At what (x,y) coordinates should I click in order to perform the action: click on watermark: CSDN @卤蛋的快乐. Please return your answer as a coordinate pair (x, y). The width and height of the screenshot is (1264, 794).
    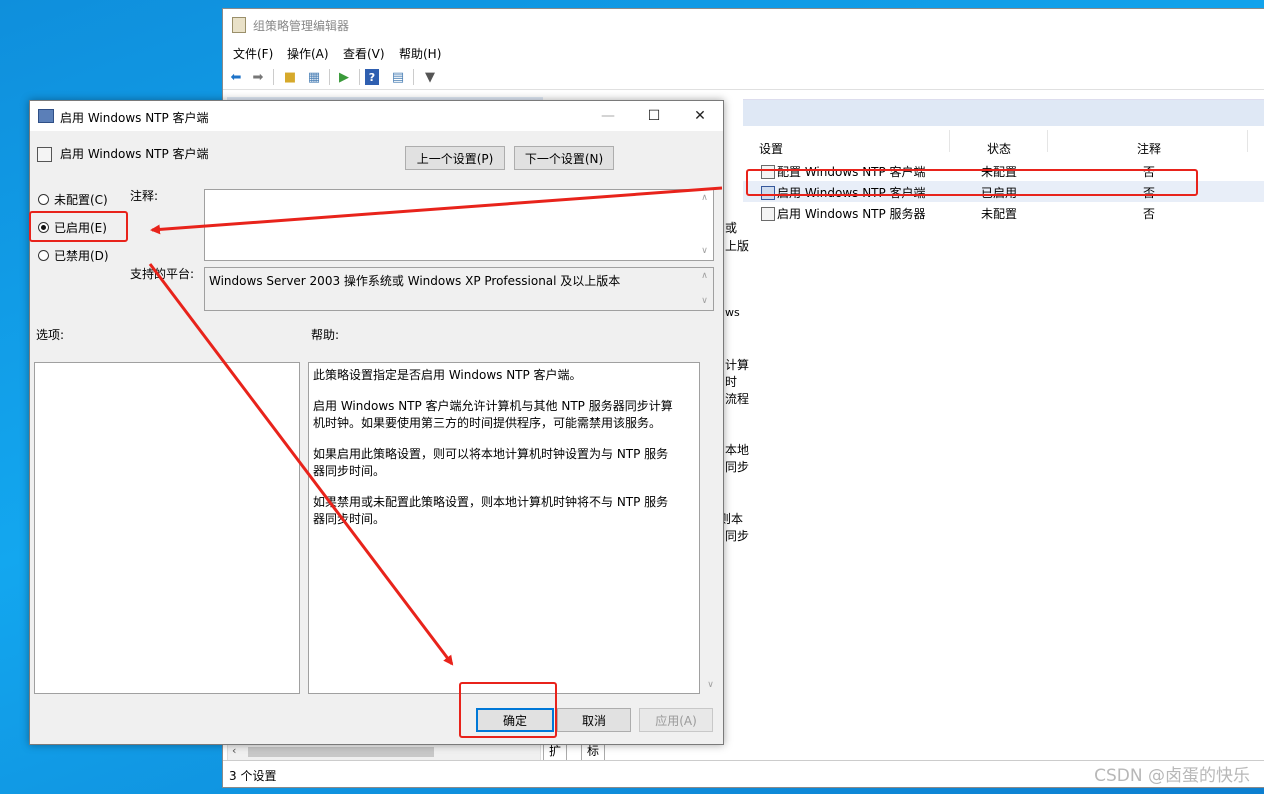
    Looking at the image, I should click on (1172, 776).